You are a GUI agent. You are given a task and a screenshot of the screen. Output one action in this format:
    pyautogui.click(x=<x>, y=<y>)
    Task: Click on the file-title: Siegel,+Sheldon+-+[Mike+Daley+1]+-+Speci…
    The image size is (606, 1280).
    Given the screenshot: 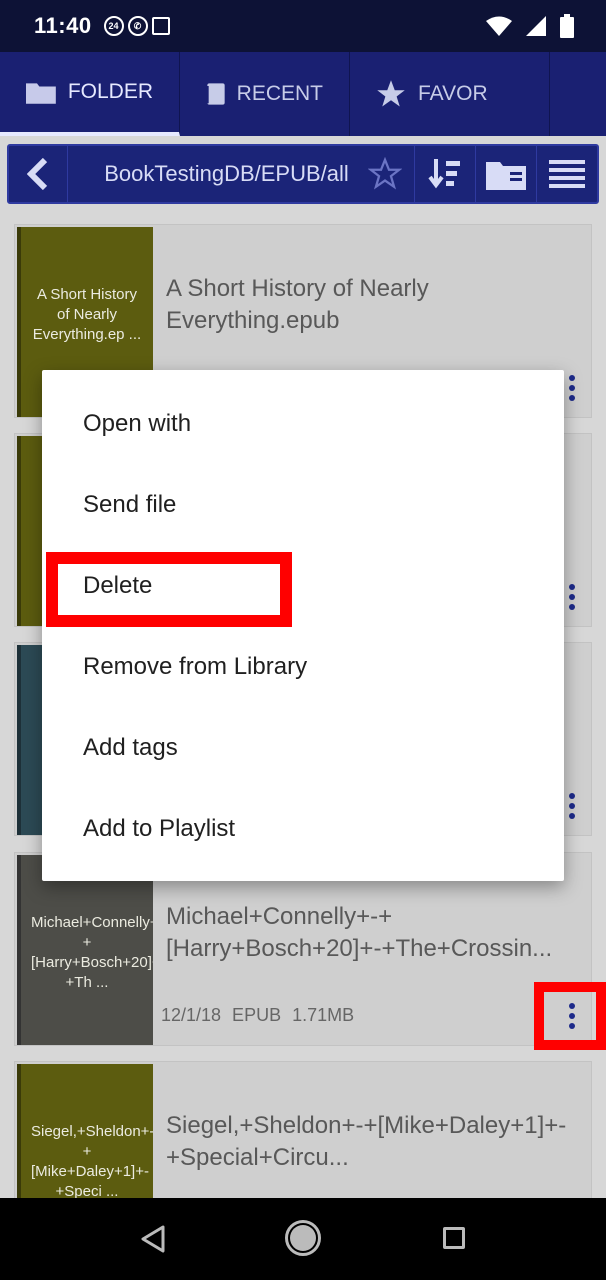 What is the action you would take?
    pyautogui.click(x=366, y=1141)
    